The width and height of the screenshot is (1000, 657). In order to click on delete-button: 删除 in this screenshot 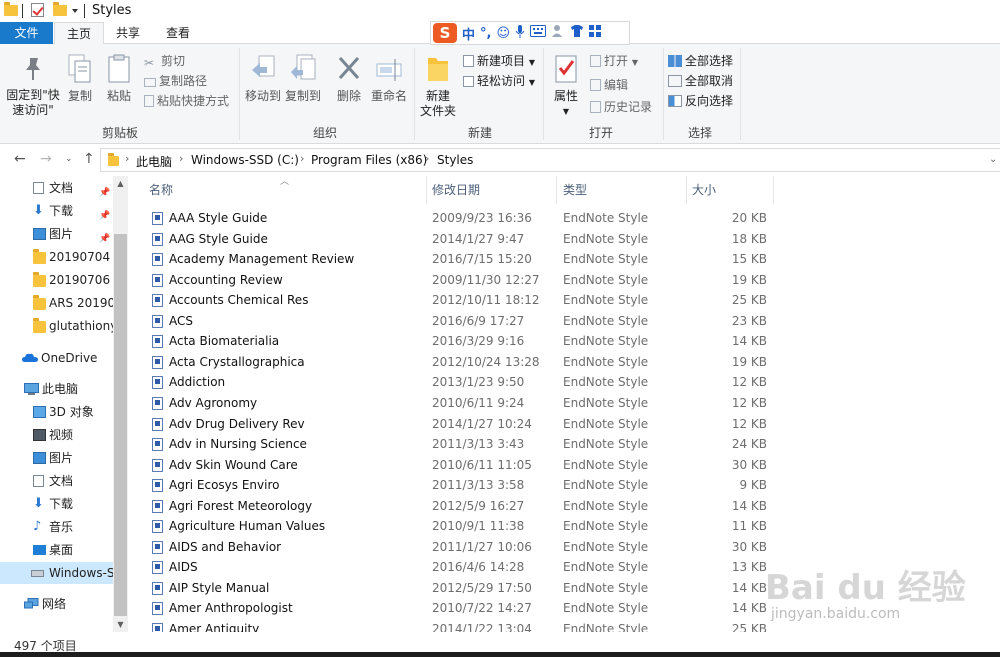, I will do `click(349, 79)`.